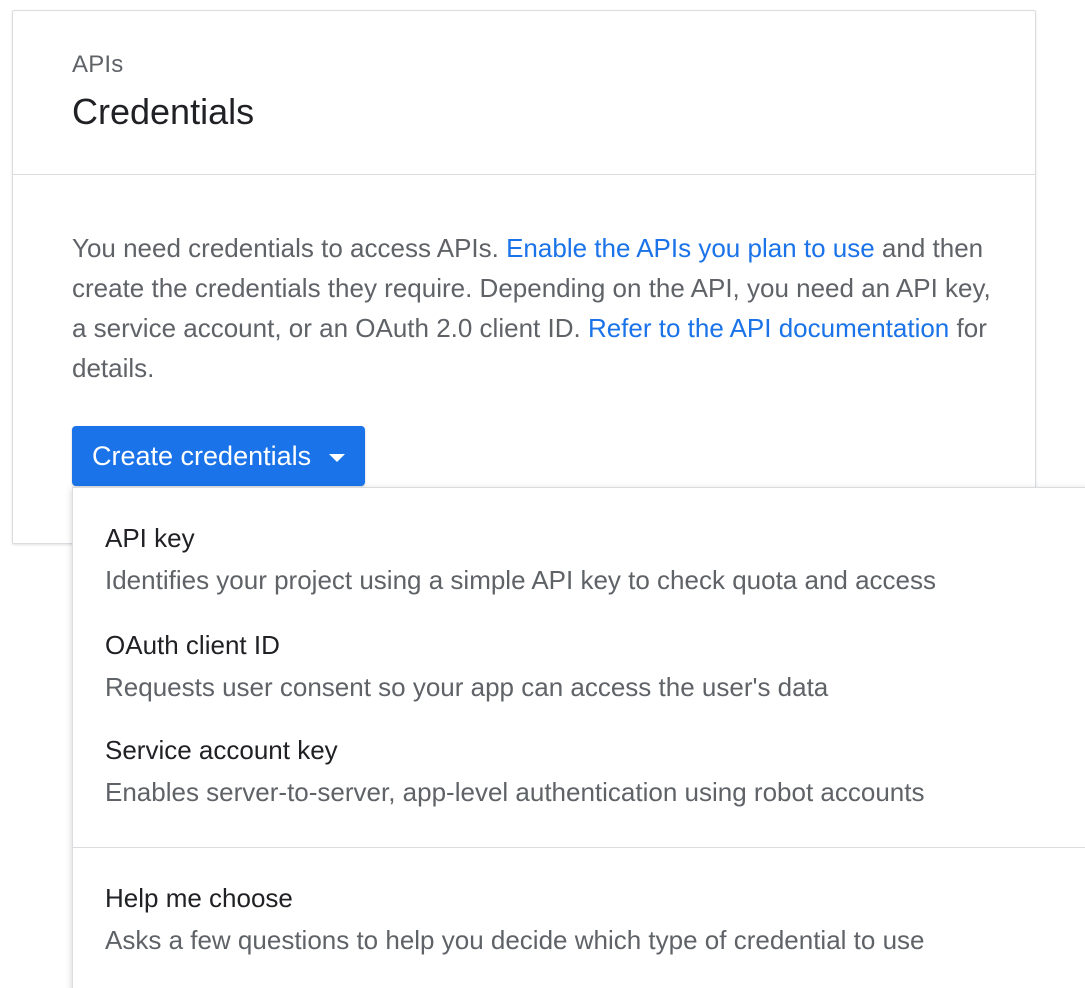  Describe the element at coordinates (192, 645) in the screenshot. I see `menu-item-title: OAuth client ID` at that location.